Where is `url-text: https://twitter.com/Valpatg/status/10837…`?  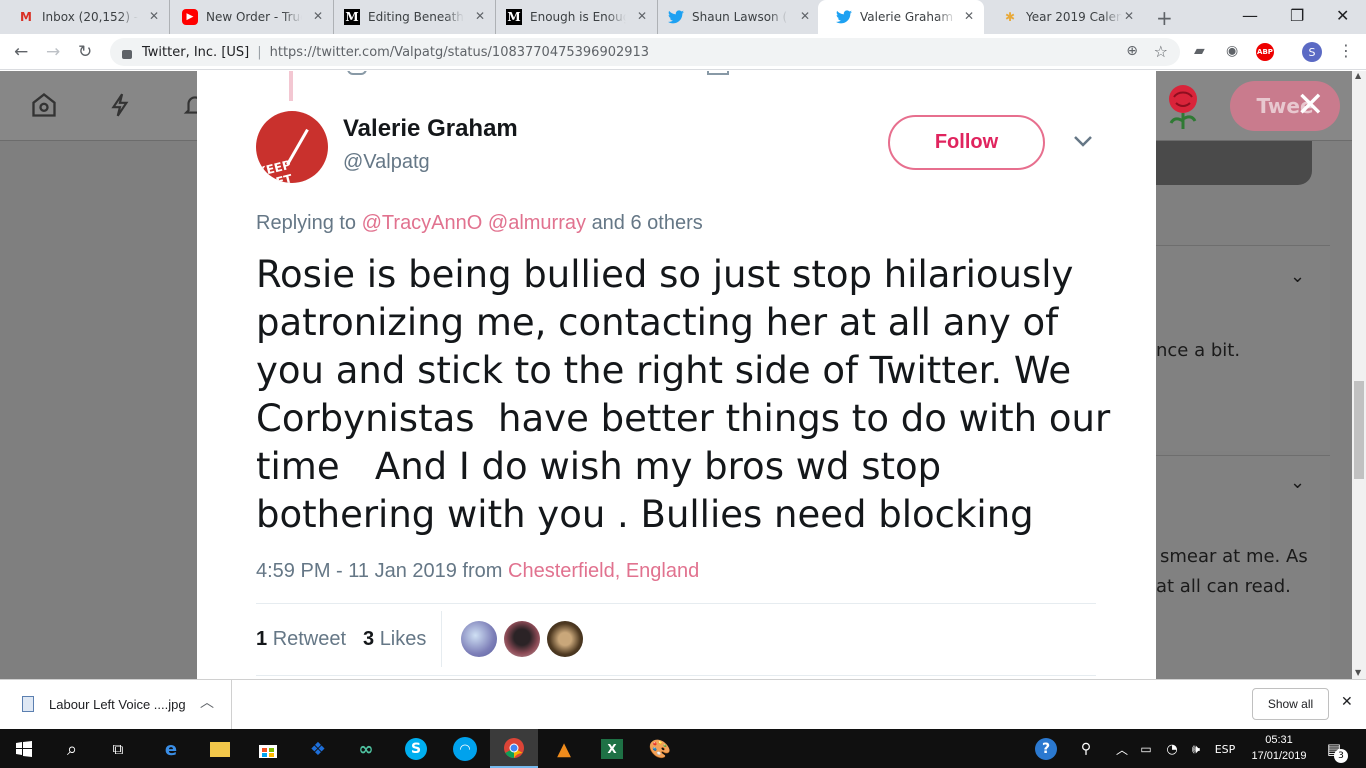
url-text: https://twitter.com/Valpatg/status/10837… is located at coordinates (459, 52).